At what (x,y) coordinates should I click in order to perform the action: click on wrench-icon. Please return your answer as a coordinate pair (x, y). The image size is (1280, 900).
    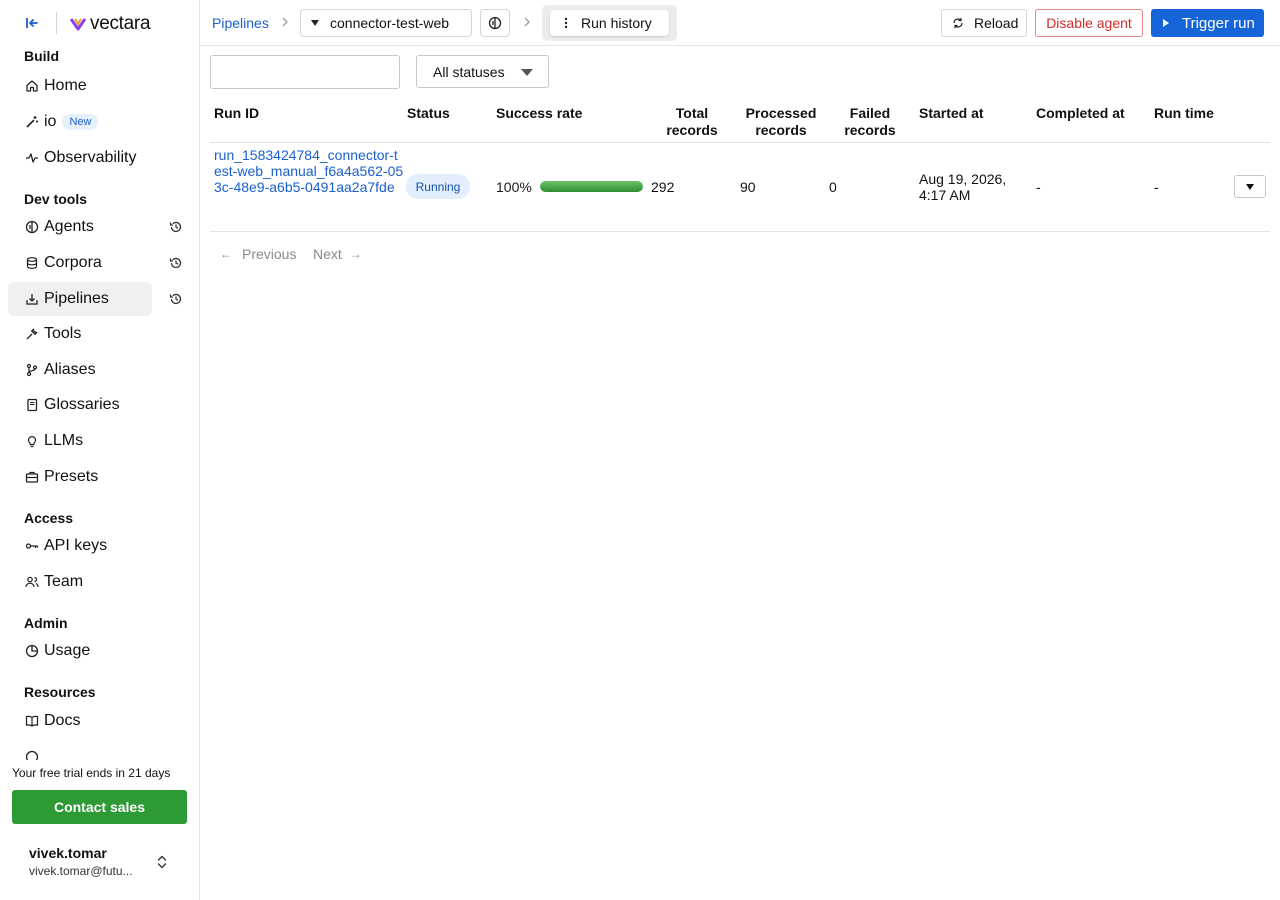
    Looking at the image, I should click on (32, 334).